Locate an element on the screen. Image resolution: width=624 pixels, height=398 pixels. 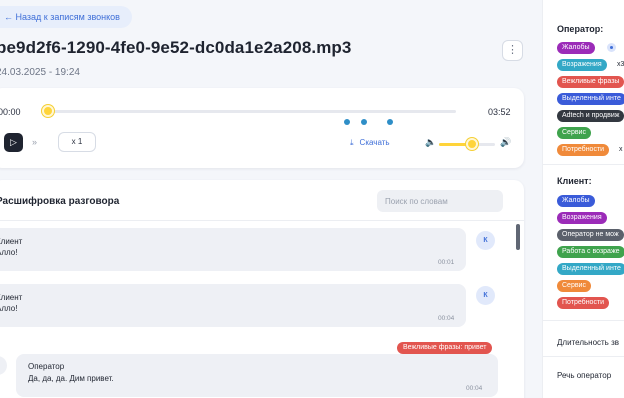
operator-speech-label: Речь оператор is located at coordinates (584, 375).